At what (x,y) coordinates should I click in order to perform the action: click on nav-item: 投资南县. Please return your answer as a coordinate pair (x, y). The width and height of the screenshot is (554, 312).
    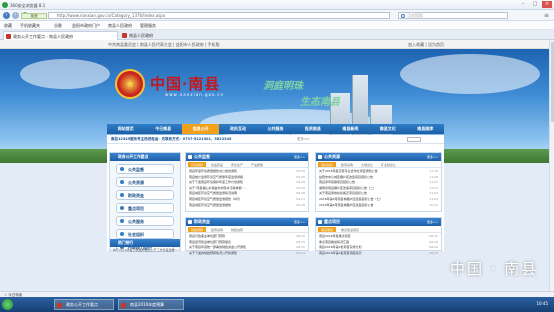
    Looking at the image, I should click on (312, 129).